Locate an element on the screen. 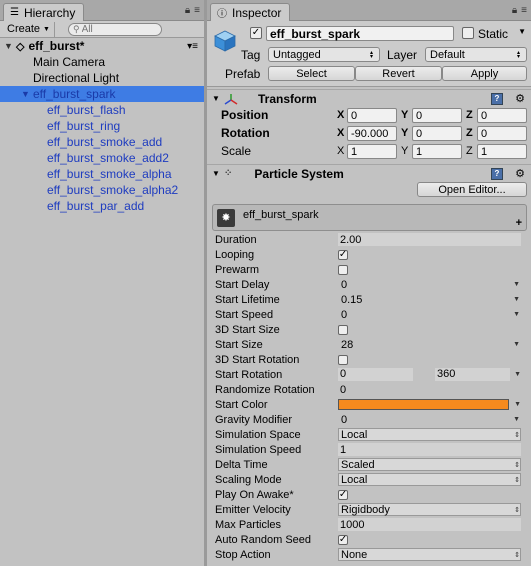 The width and height of the screenshot is (531, 566). scaling-mode-dropdown: Local ⇕ is located at coordinates (429, 479).